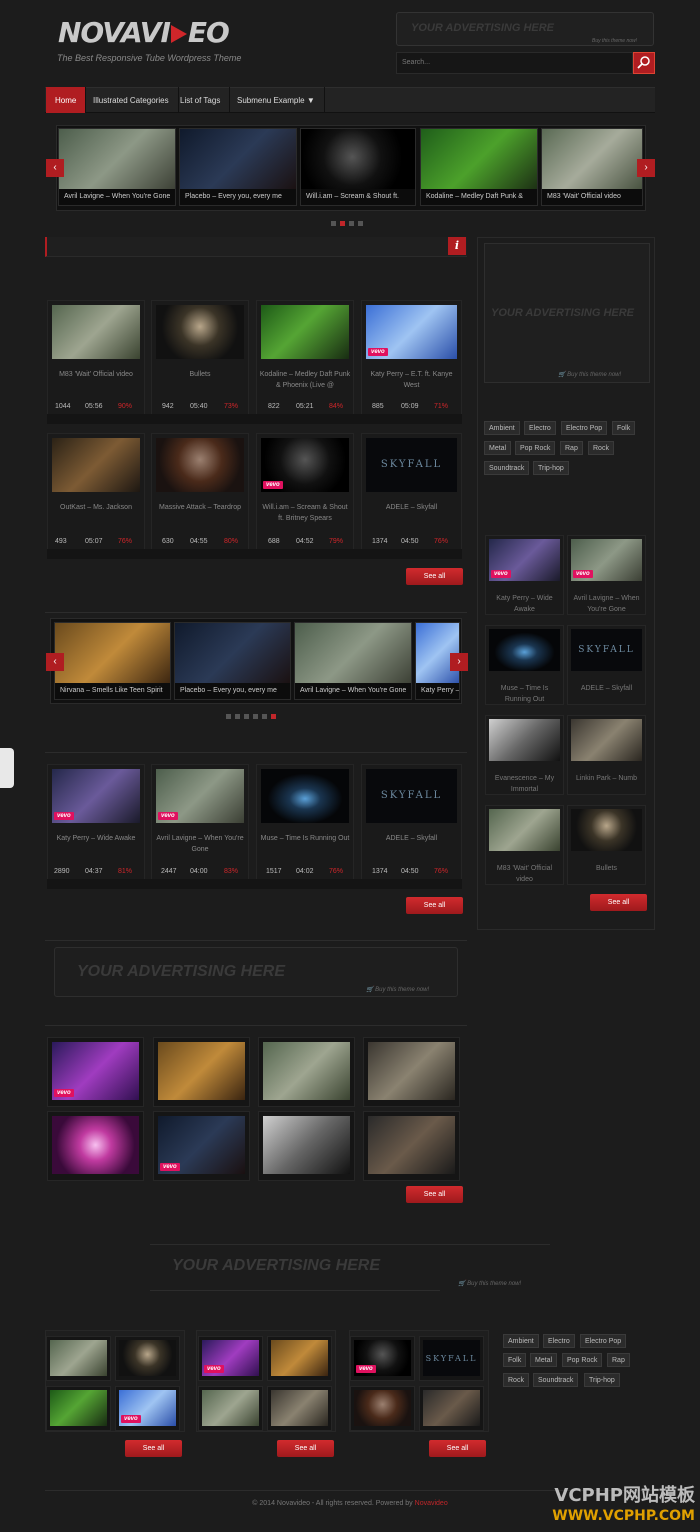  Describe the element at coordinates (201, 100) in the screenshot. I see `nav-tags: List of Tags` at that location.